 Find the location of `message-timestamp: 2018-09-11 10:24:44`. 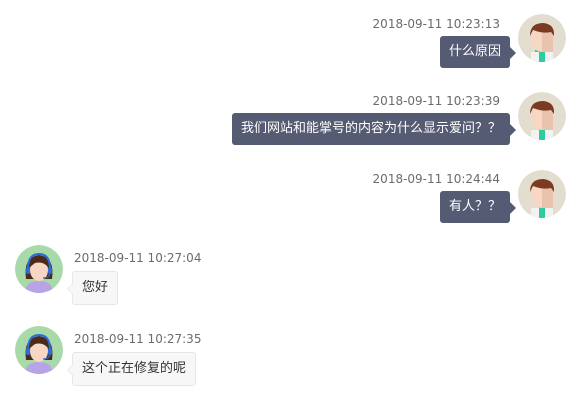

message-timestamp: 2018-09-11 10:24:44 is located at coordinates (436, 179).